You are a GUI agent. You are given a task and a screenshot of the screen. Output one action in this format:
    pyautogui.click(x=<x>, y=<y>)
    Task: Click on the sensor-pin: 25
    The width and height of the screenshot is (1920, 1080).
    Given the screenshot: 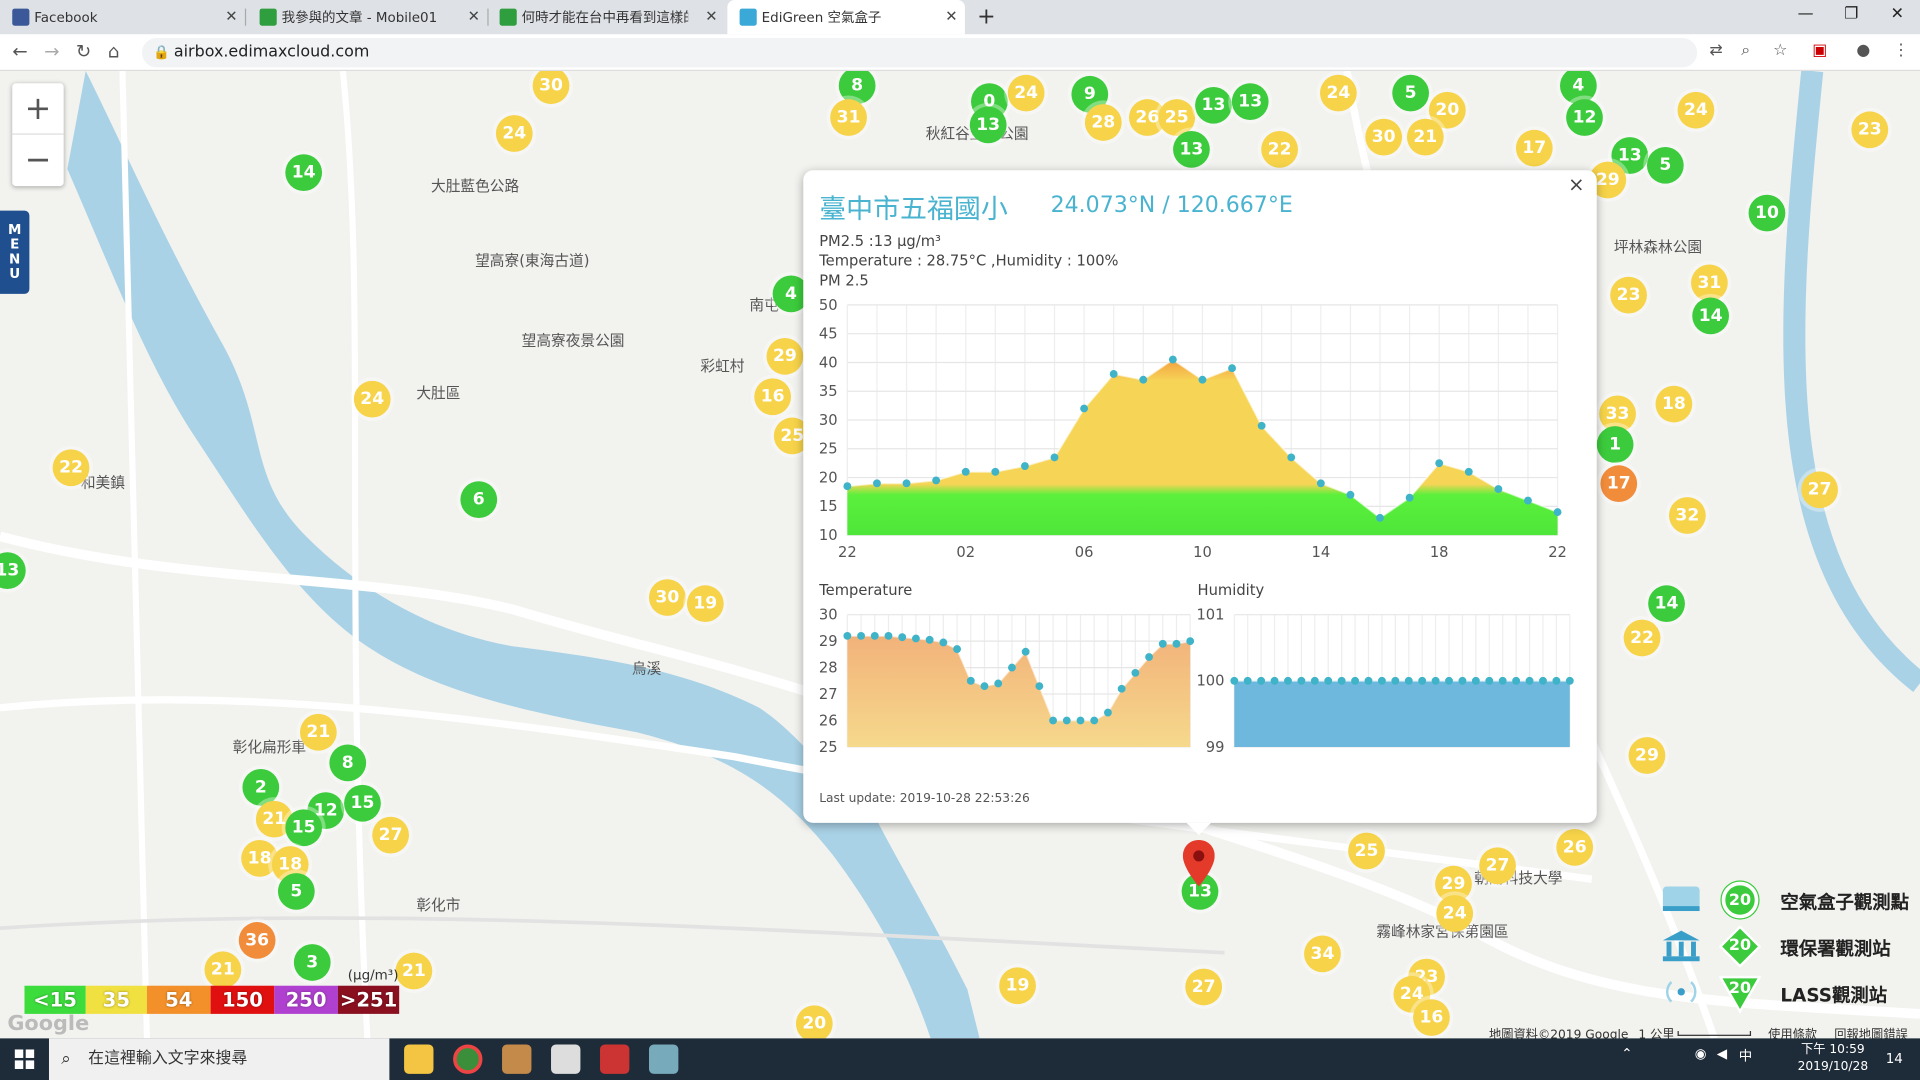 What is the action you would take?
    pyautogui.click(x=1366, y=851)
    